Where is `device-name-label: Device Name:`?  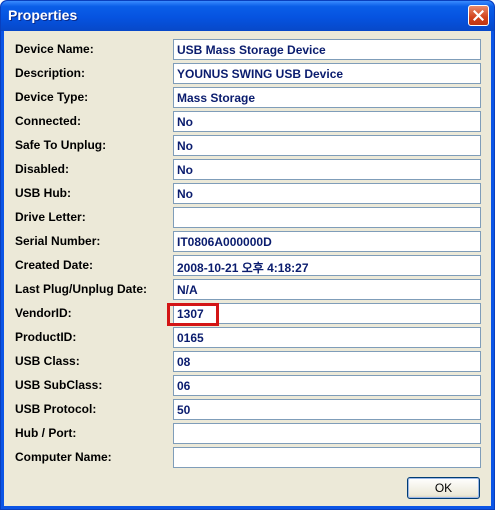
device-name-label: Device Name: is located at coordinates (54, 49).